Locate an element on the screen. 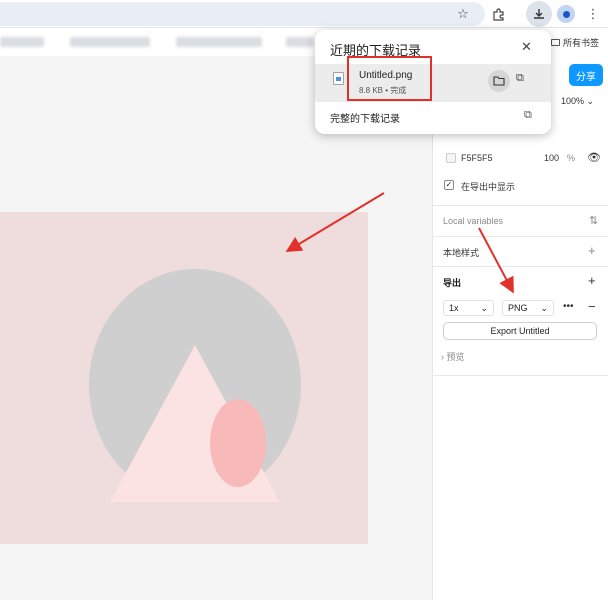 Image resolution: width=608 pixels, height=600 pixels. ellipse-shape is located at coordinates (238, 443).